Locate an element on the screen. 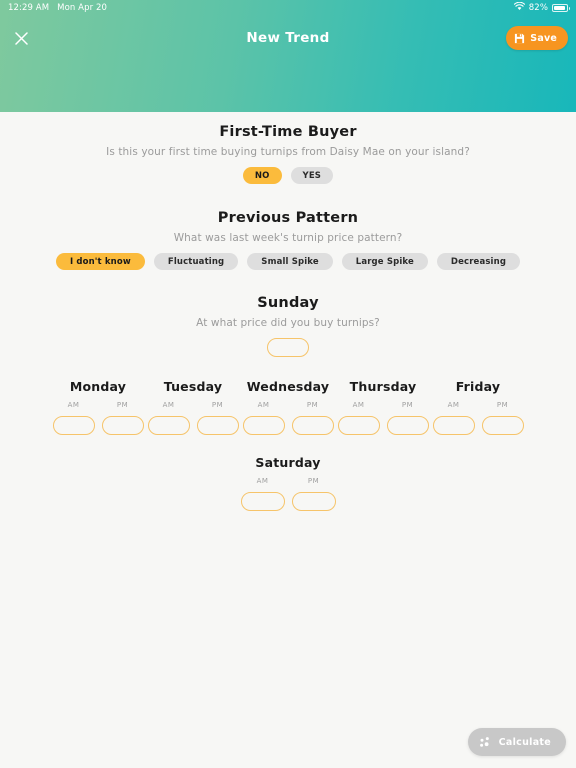 This screenshot has height=768, width=576. saturday-pm-input is located at coordinates (313, 501).